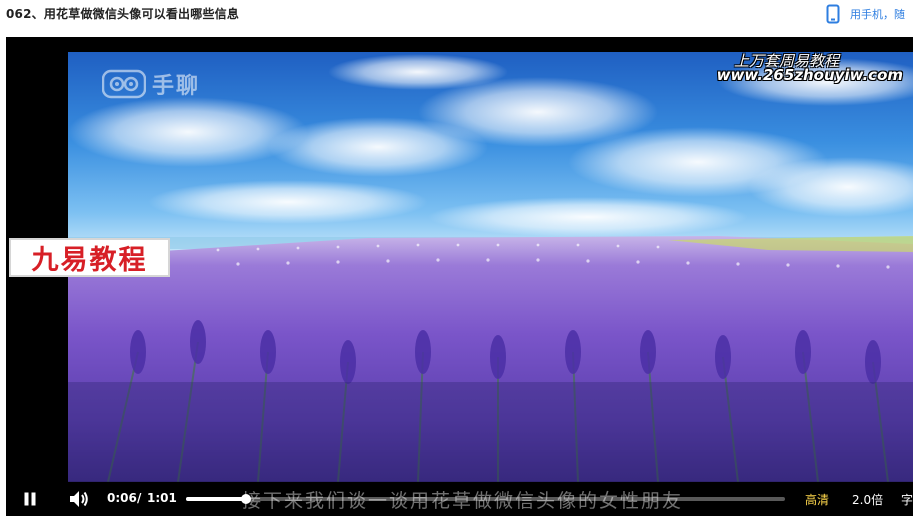 Image resolution: width=913 pixels, height=516 pixels. Describe the element at coordinates (907, 499) in the screenshot. I see `subtitle-toggle-button: 字` at that location.